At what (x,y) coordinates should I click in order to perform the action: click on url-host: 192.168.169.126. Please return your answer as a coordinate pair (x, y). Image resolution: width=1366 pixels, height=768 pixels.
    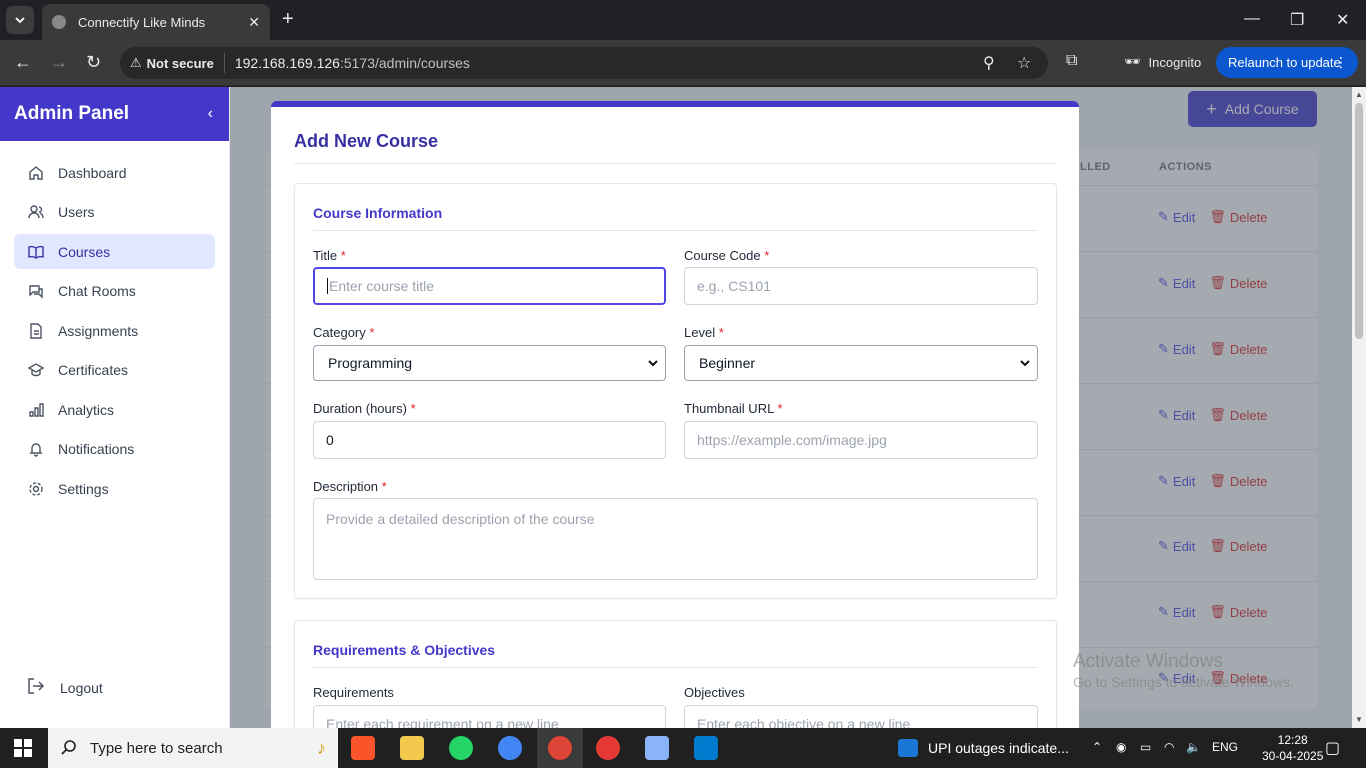
    Looking at the image, I should click on (287, 63).